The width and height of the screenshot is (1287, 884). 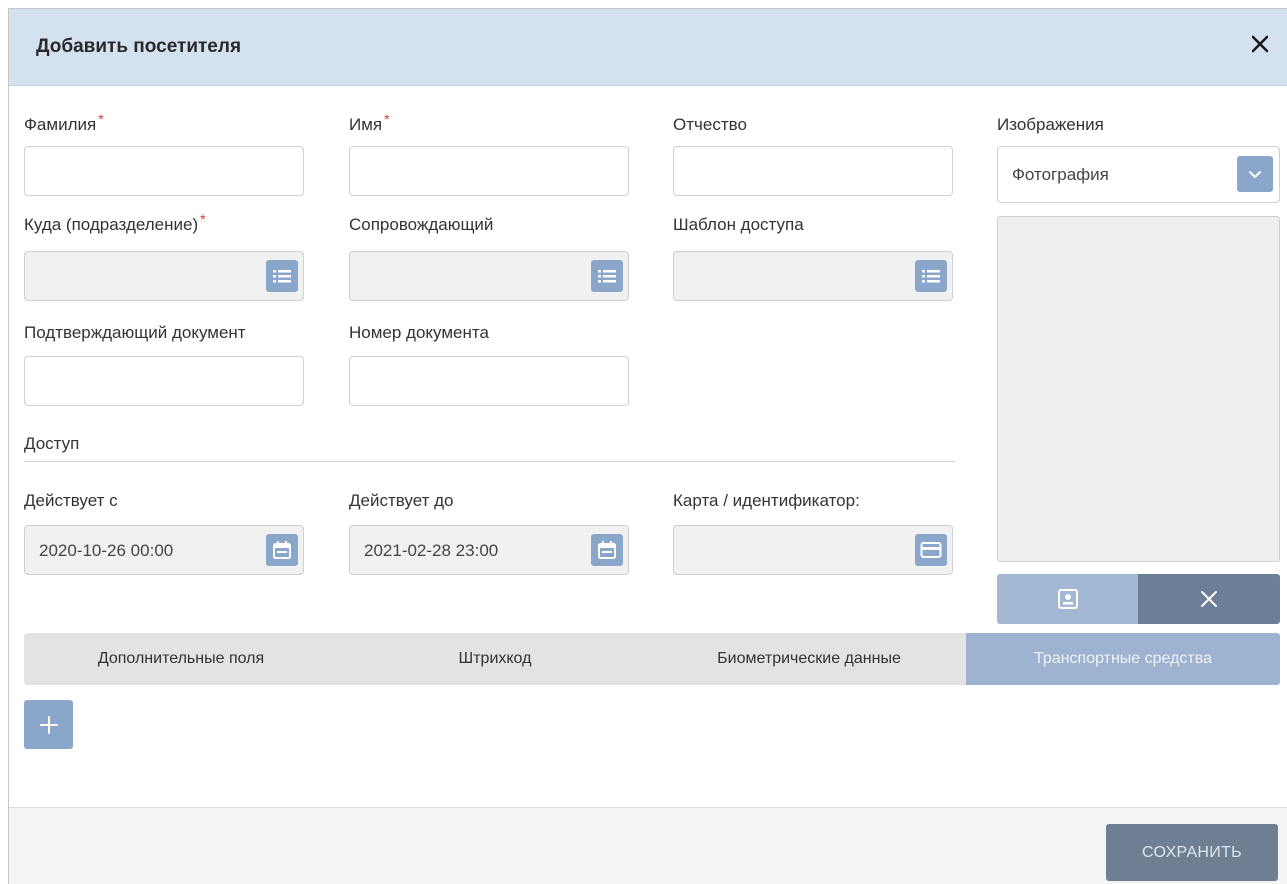 I want to click on dialog-header: Добавить посетителя, so click(x=648, y=47).